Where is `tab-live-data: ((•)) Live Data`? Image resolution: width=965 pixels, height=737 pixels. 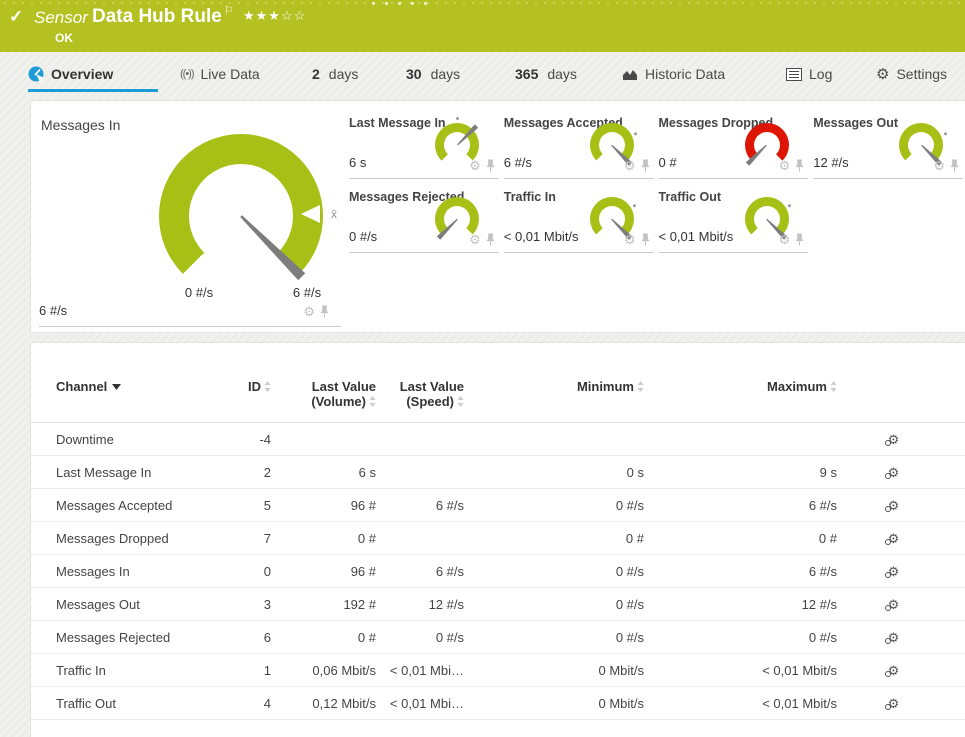 tab-live-data: ((•)) Live Data is located at coordinates (220, 74).